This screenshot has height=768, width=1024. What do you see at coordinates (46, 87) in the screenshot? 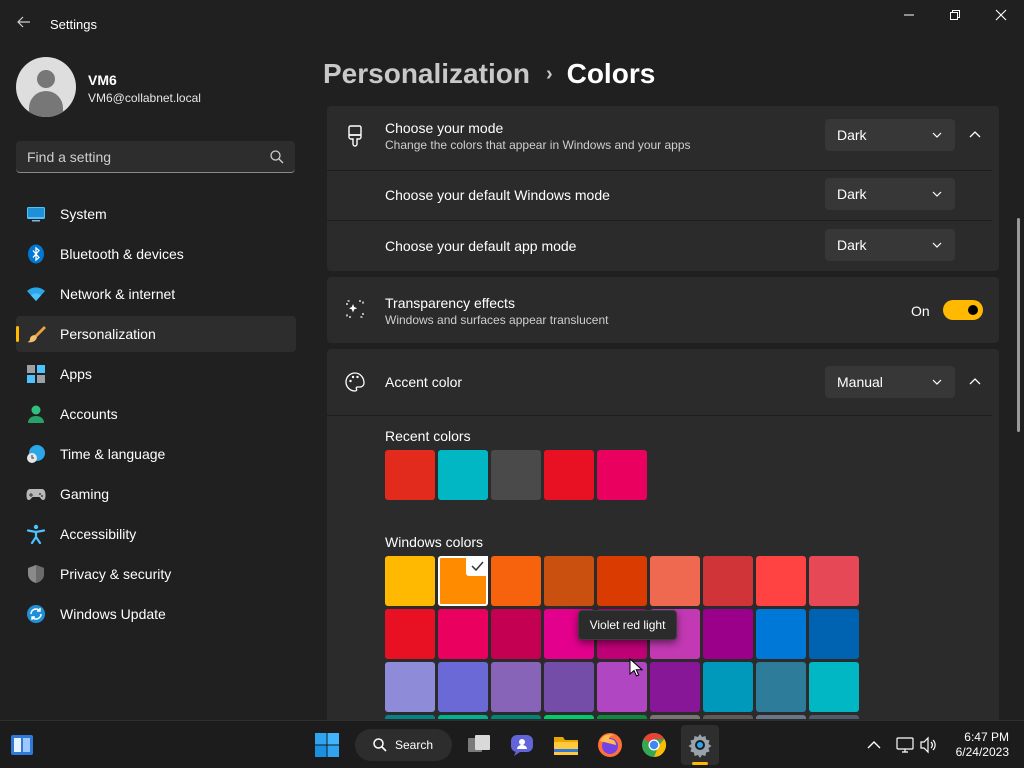
I see `avatar` at bounding box center [46, 87].